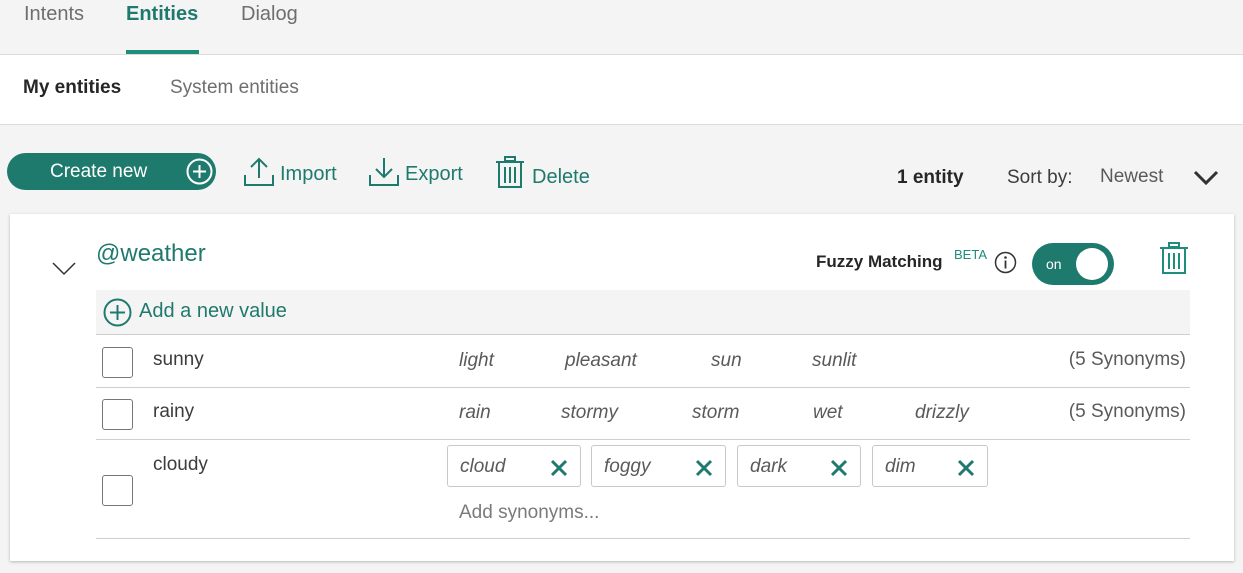 The width and height of the screenshot is (1243, 573). Describe the element at coordinates (475, 412) in the screenshot. I see `synonym: rain` at that location.